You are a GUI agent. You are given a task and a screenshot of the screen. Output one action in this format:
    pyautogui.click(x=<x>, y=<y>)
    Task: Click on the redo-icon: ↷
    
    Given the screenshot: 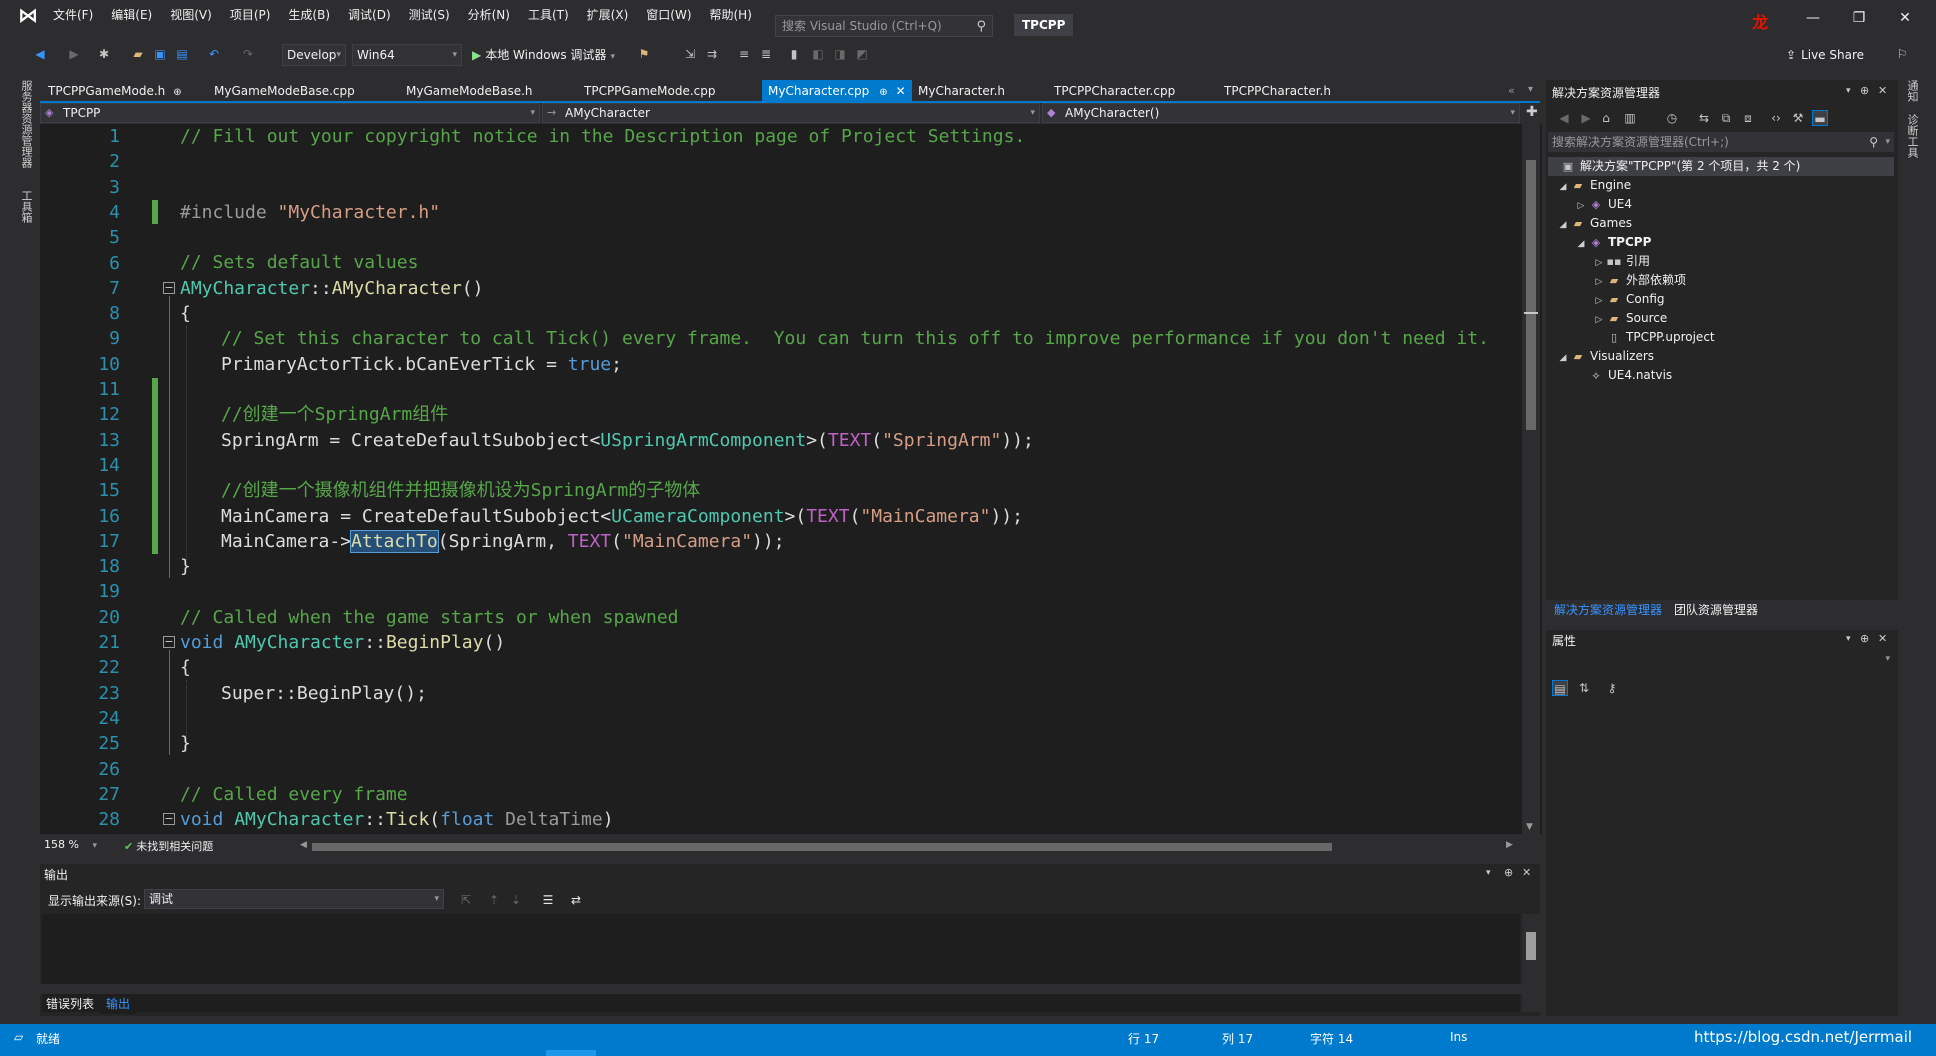 What is the action you would take?
    pyautogui.click(x=248, y=54)
    